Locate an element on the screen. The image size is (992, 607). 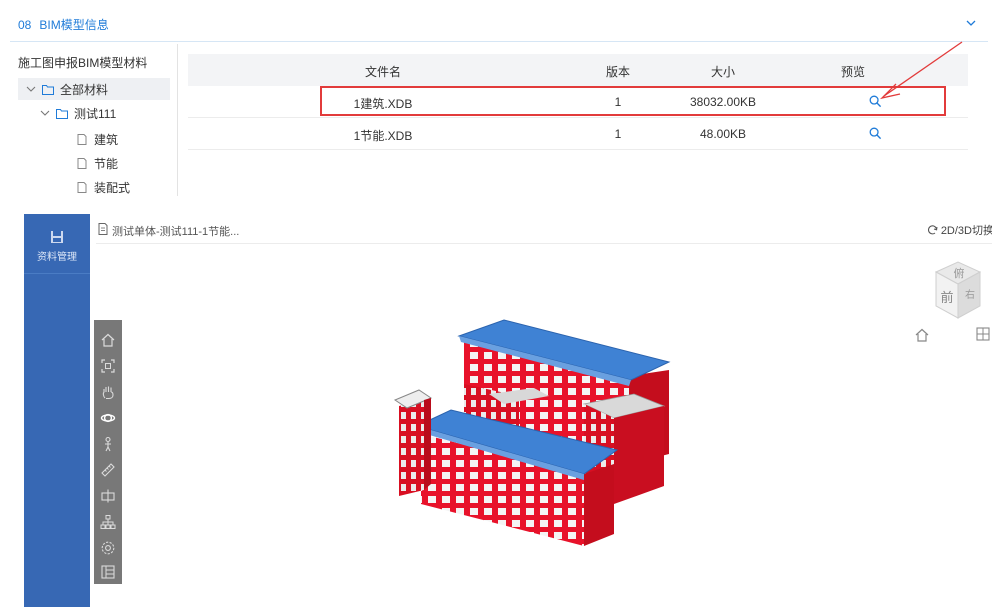
properties-icon is located at coordinates (108, 572).